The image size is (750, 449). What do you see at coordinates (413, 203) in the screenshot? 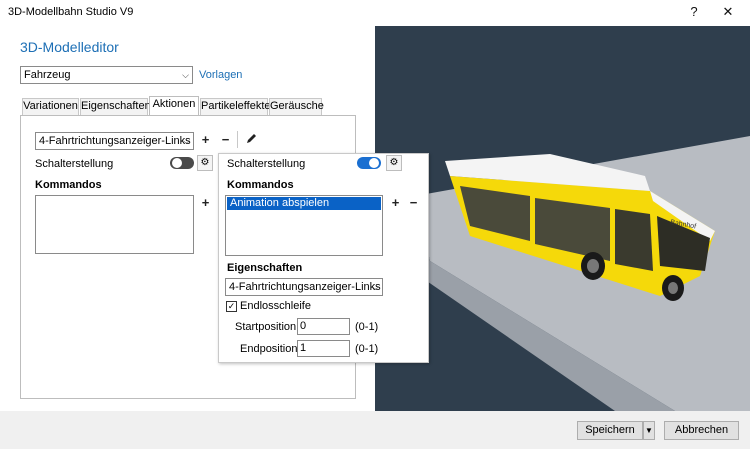
I see `popup-remove-command-button: −` at bounding box center [413, 203].